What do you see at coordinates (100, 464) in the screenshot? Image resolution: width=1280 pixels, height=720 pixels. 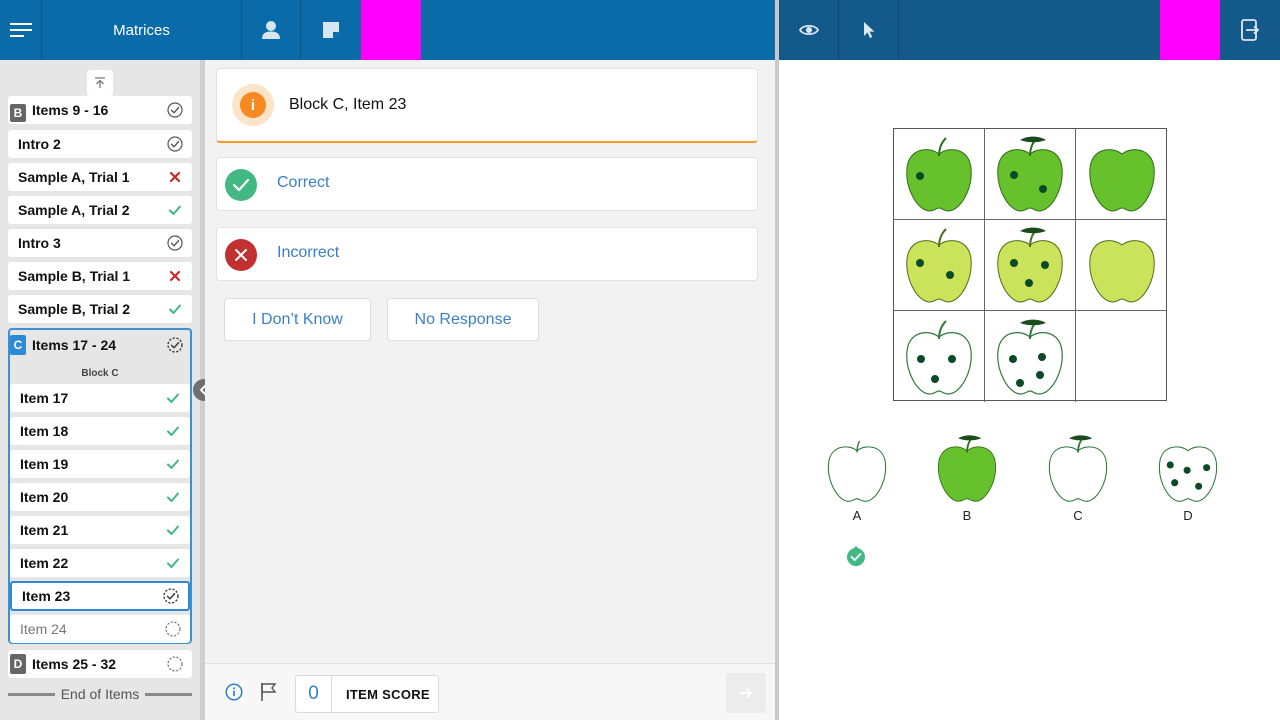 I see `sidebar-item-19: Item 19` at bounding box center [100, 464].